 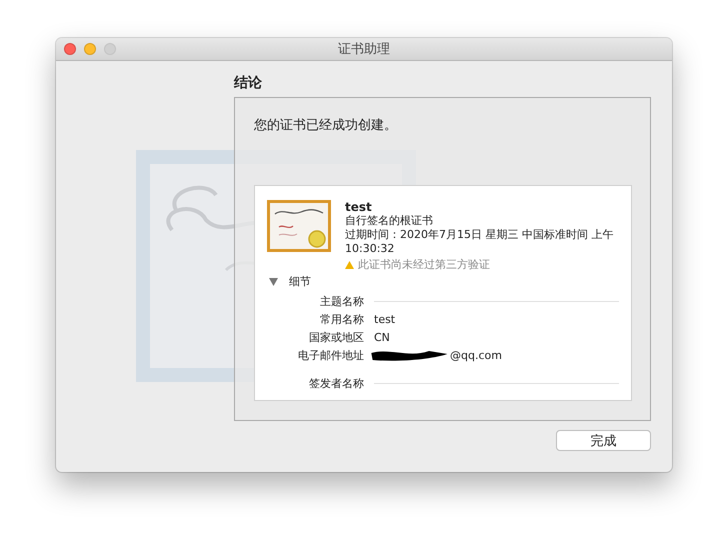 What do you see at coordinates (336, 337) in the screenshot?
I see `field-label: 国家或地区` at bounding box center [336, 337].